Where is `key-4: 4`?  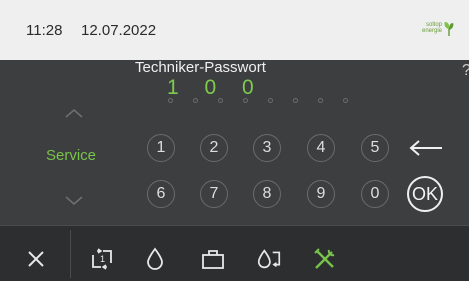 key-4: 4 is located at coordinates (321, 148).